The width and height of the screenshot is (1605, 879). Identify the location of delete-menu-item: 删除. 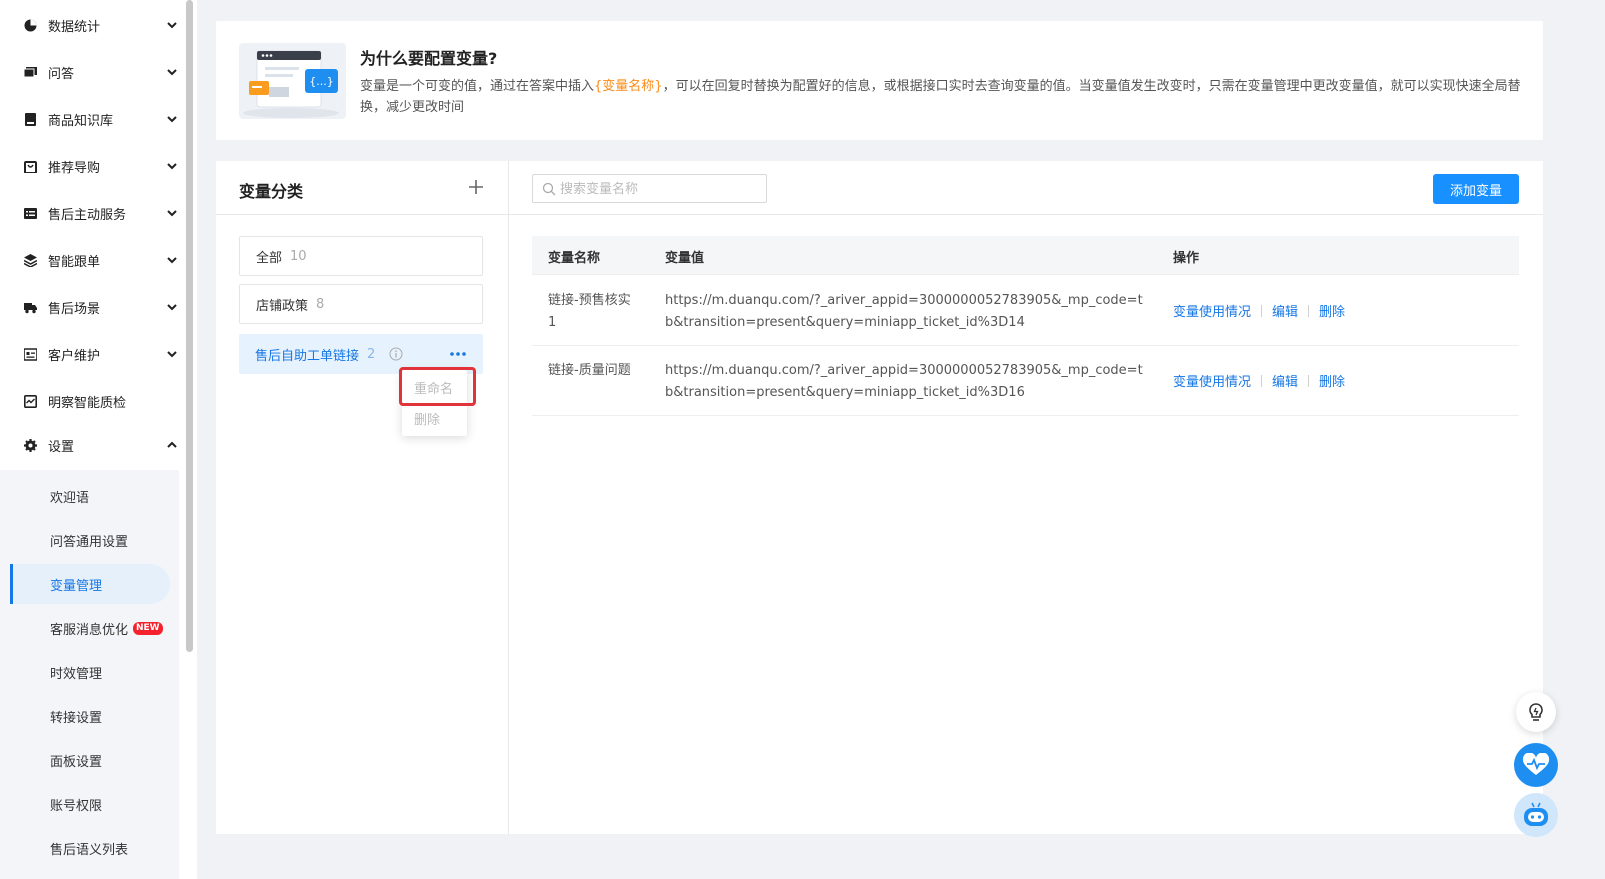
(434, 418).